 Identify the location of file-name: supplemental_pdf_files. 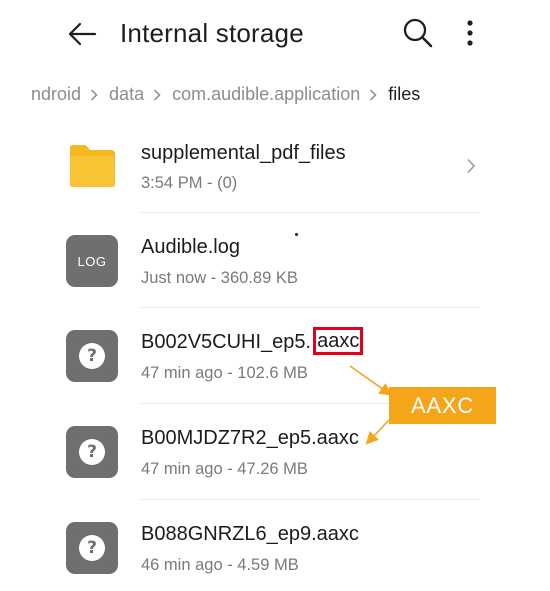
(243, 153).